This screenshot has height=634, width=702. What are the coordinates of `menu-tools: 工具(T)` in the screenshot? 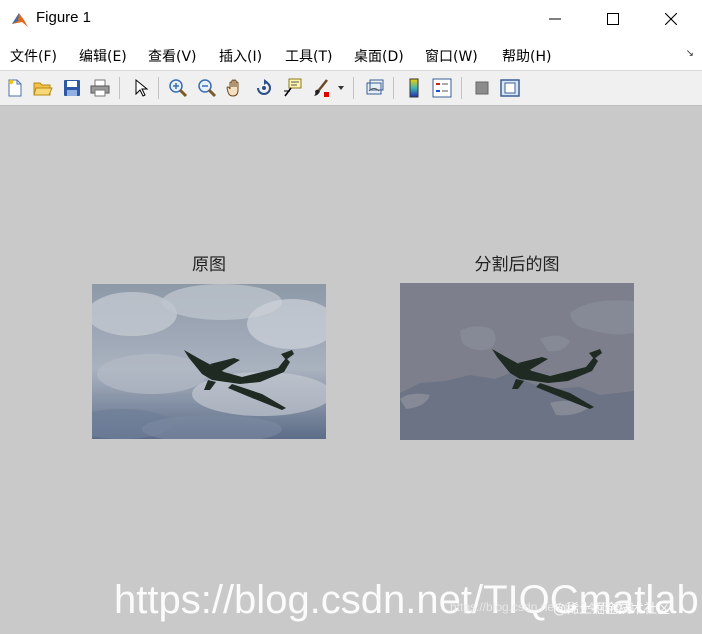 It's located at (308, 56).